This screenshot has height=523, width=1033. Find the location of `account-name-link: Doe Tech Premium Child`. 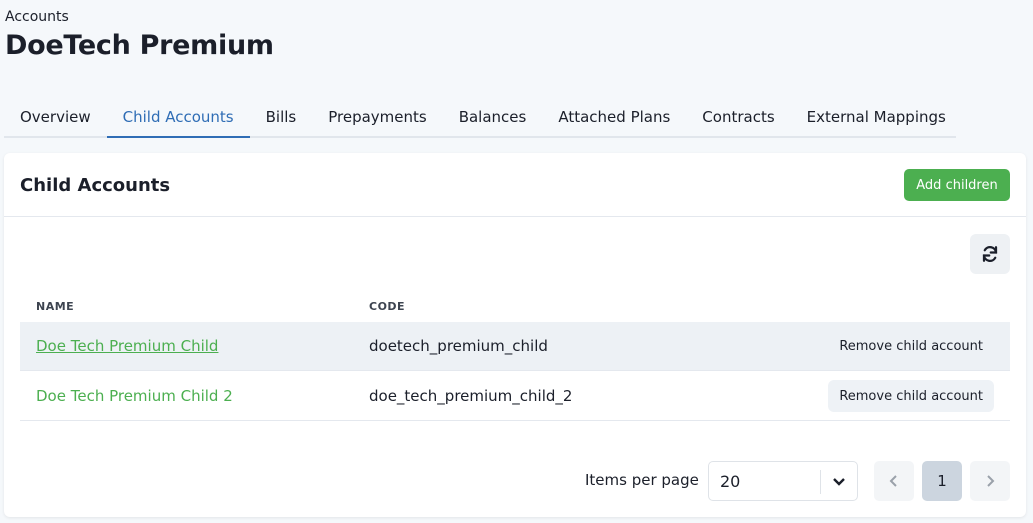

account-name-link: Doe Tech Premium Child is located at coordinates (127, 346).